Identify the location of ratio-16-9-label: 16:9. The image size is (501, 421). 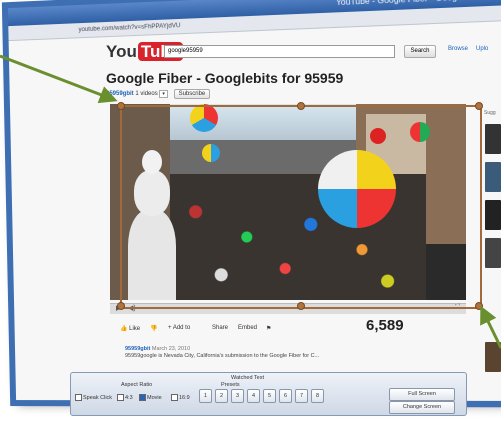
(184, 397).